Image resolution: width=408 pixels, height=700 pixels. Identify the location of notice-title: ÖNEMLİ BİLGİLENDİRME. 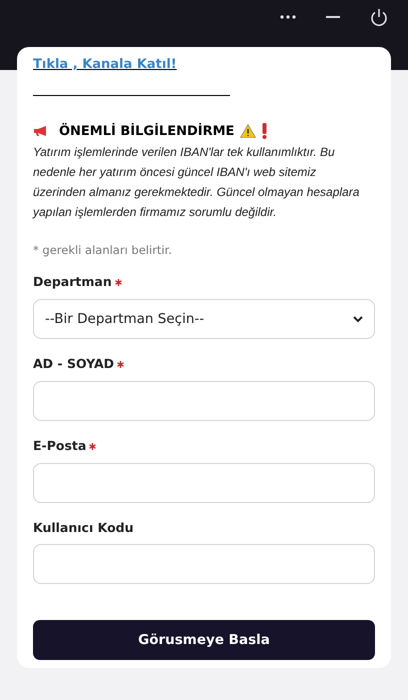
(146, 131).